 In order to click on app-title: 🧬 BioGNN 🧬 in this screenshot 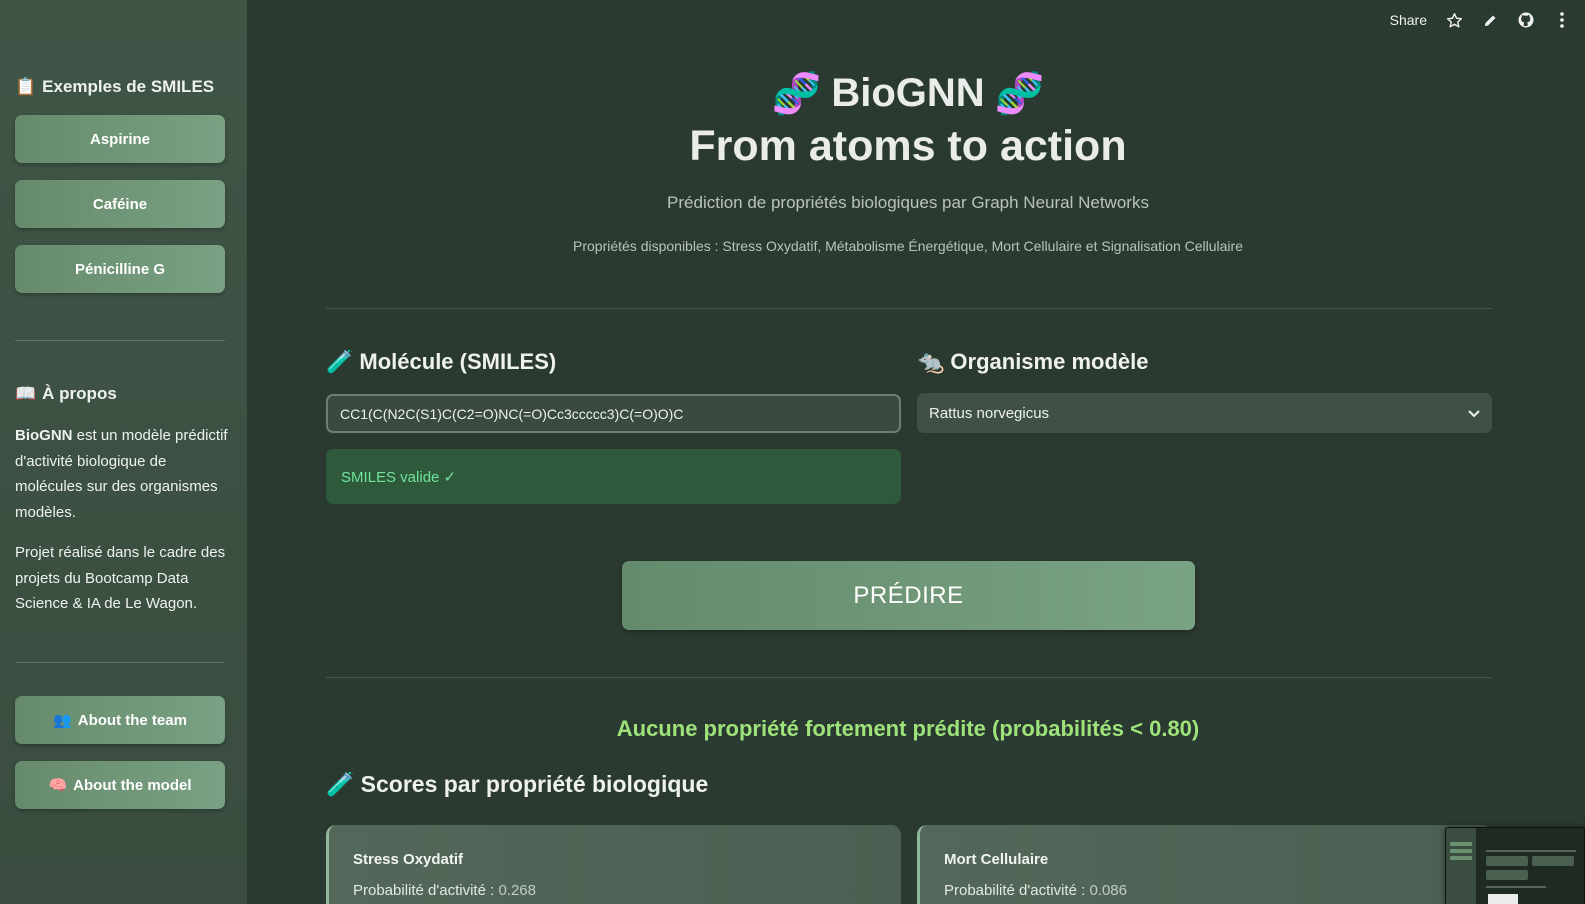, I will do `click(908, 93)`.